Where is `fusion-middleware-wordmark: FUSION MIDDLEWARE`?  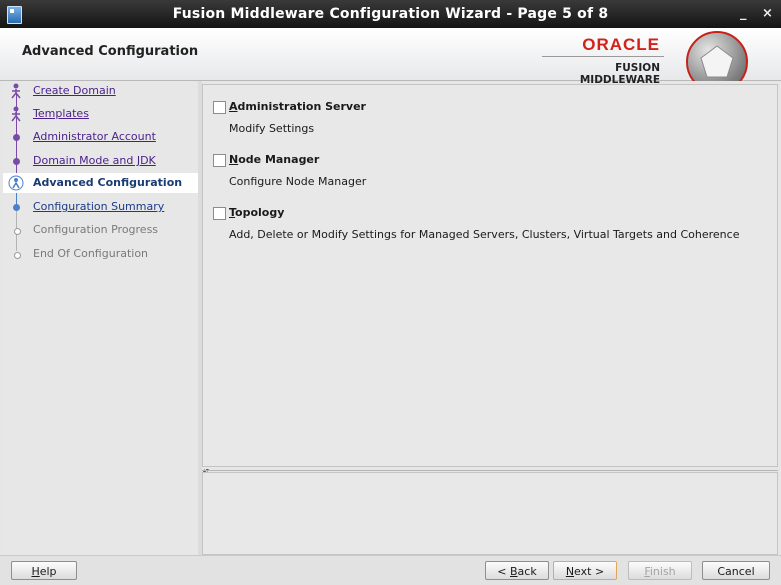 fusion-middleware-wordmark: FUSION MIDDLEWARE is located at coordinates (619, 74).